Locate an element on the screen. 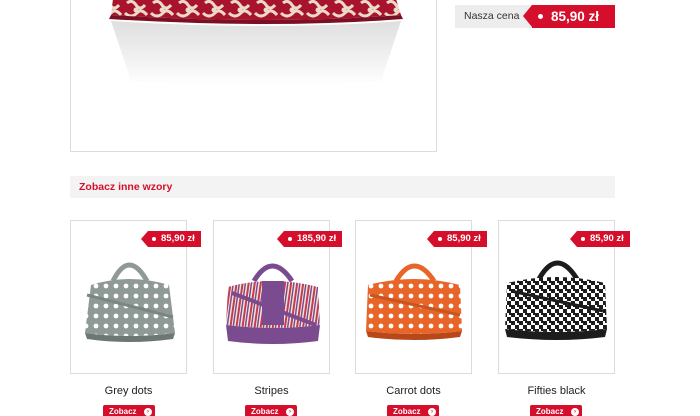 Image resolution: width=700 pixels, height=416 pixels. price-box: Nasza cena 85,90 zł is located at coordinates (535, 16).